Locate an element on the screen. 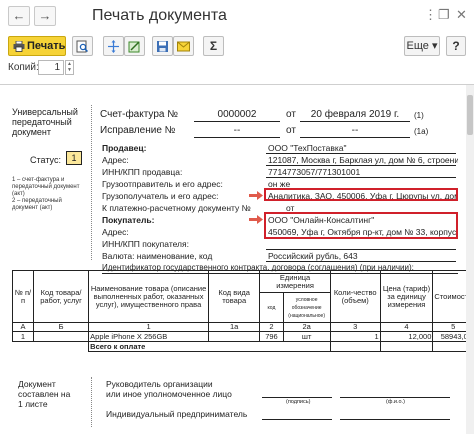  seller-inn-value: 7714773057/771301001 is located at coordinates (314, 172).